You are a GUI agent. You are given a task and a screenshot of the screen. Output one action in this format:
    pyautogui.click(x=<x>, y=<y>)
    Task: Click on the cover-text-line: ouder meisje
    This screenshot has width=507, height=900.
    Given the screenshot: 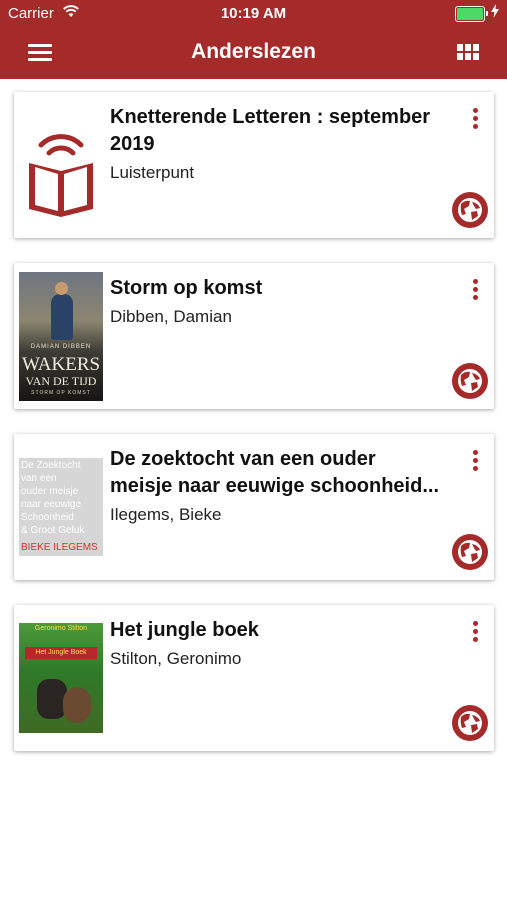 What is the action you would take?
    pyautogui.click(x=50, y=491)
    